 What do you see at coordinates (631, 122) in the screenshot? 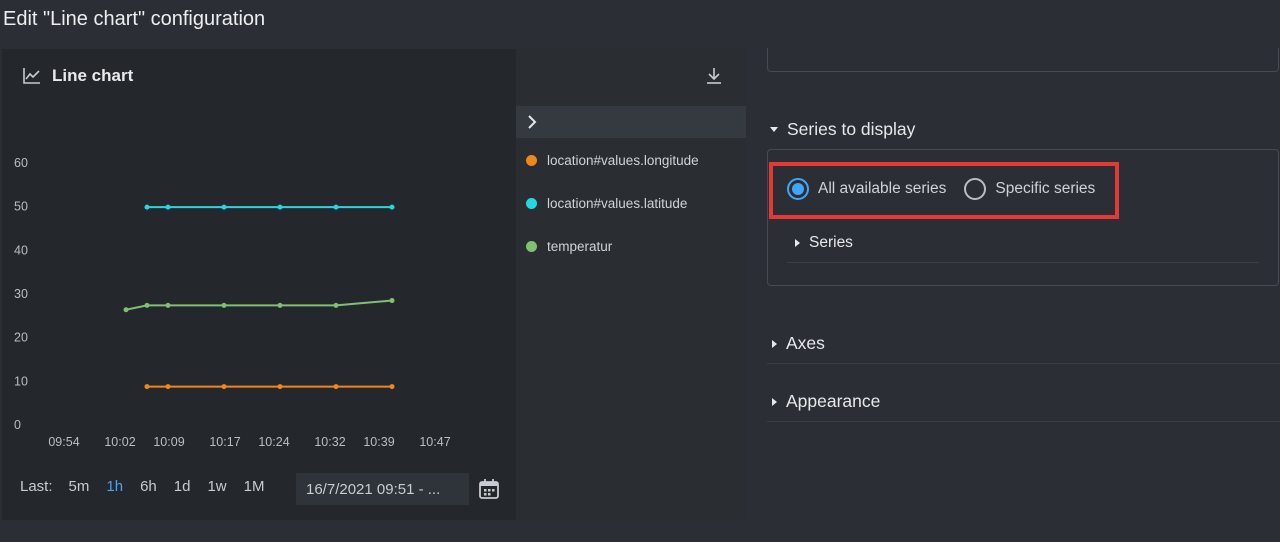
I see `legend-collapse-button` at bounding box center [631, 122].